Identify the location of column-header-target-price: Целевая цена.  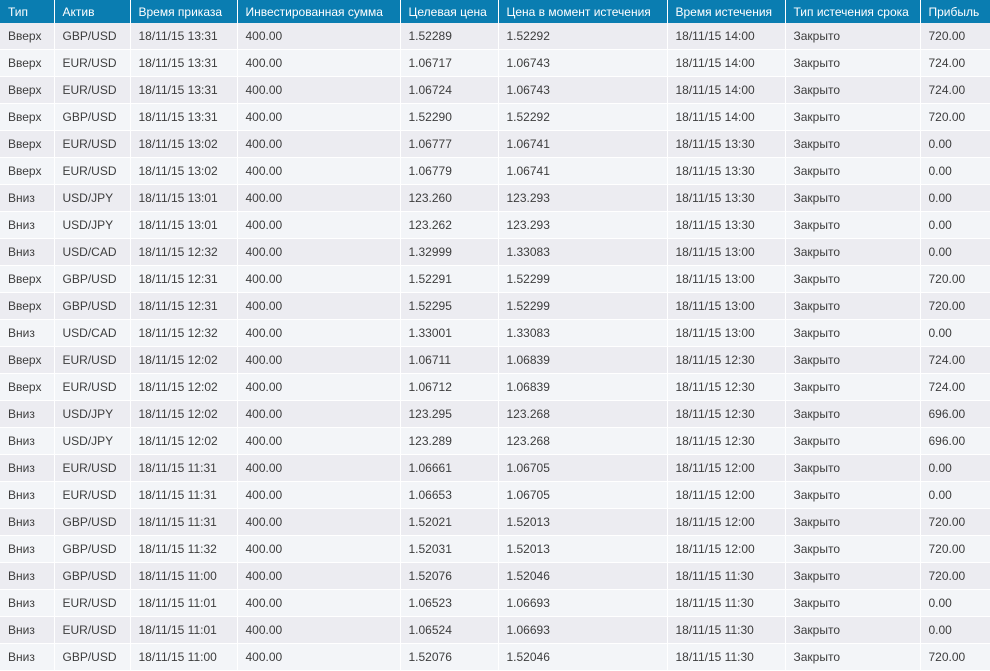
(449, 11).